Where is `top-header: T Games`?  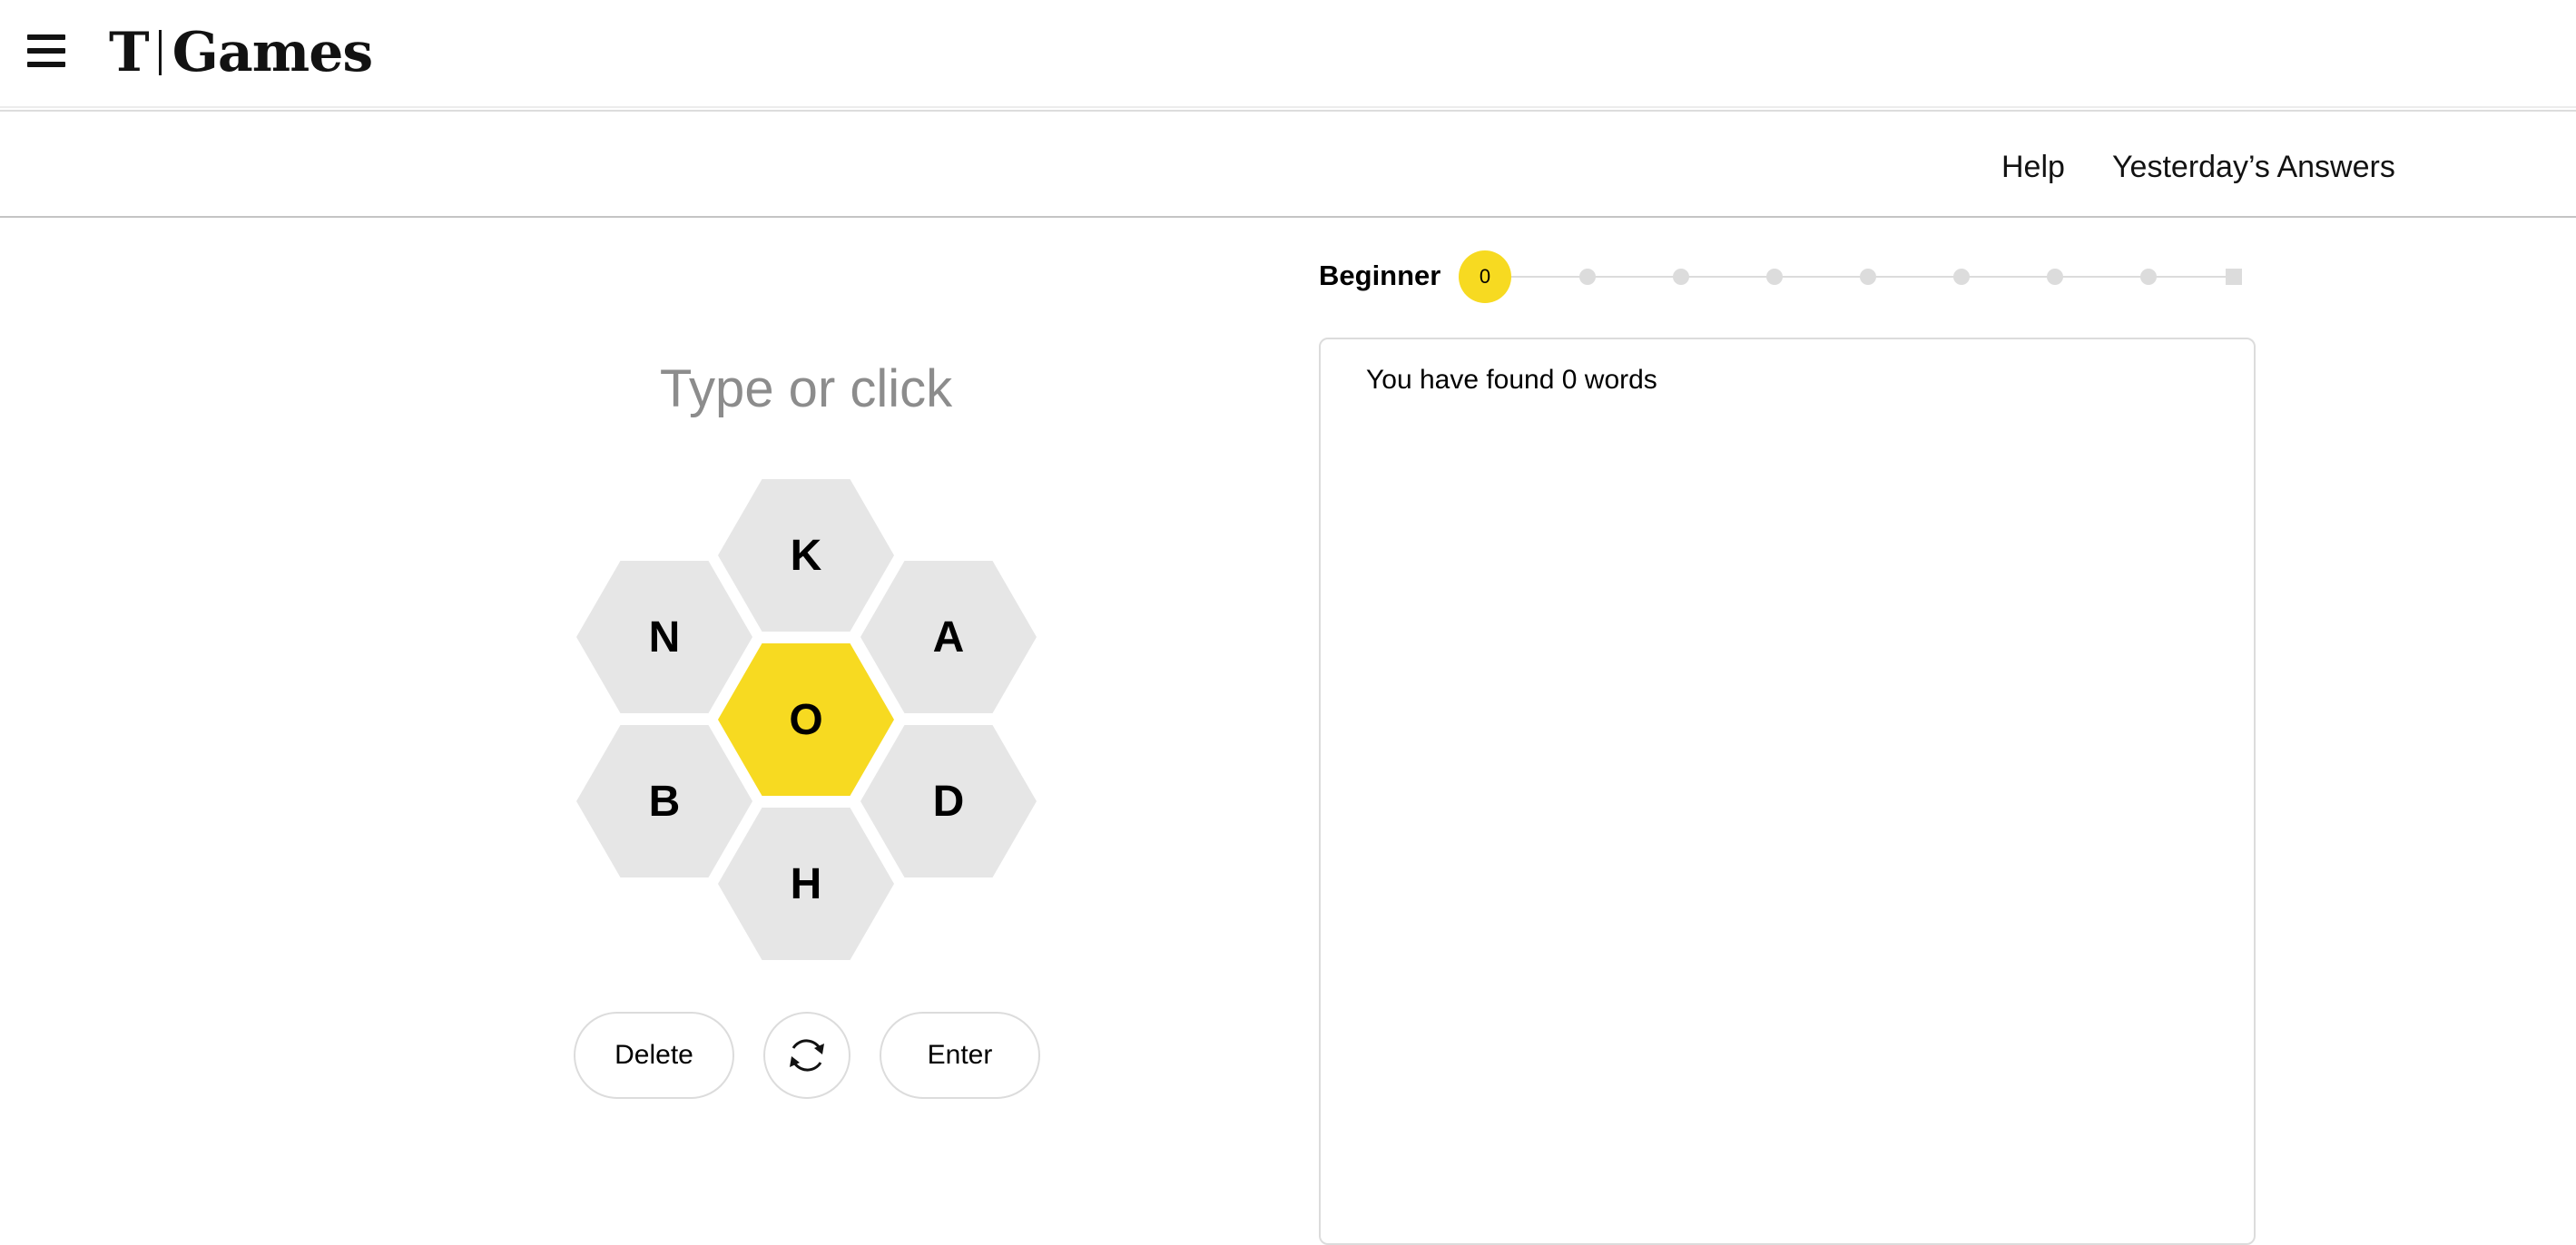
top-header: T Games is located at coordinates (1288, 56).